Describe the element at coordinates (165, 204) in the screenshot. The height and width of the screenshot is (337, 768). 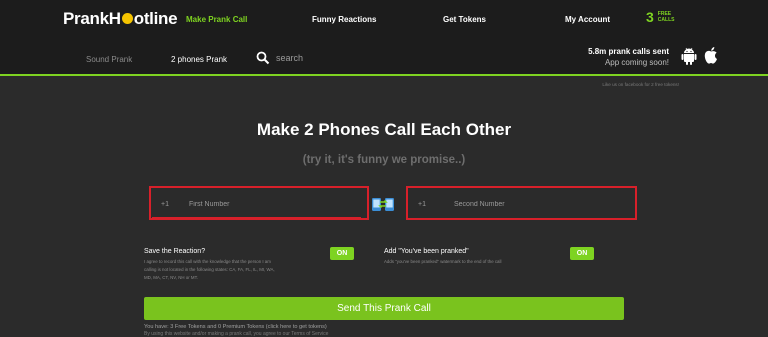
I see `first-country-code: +1` at that location.